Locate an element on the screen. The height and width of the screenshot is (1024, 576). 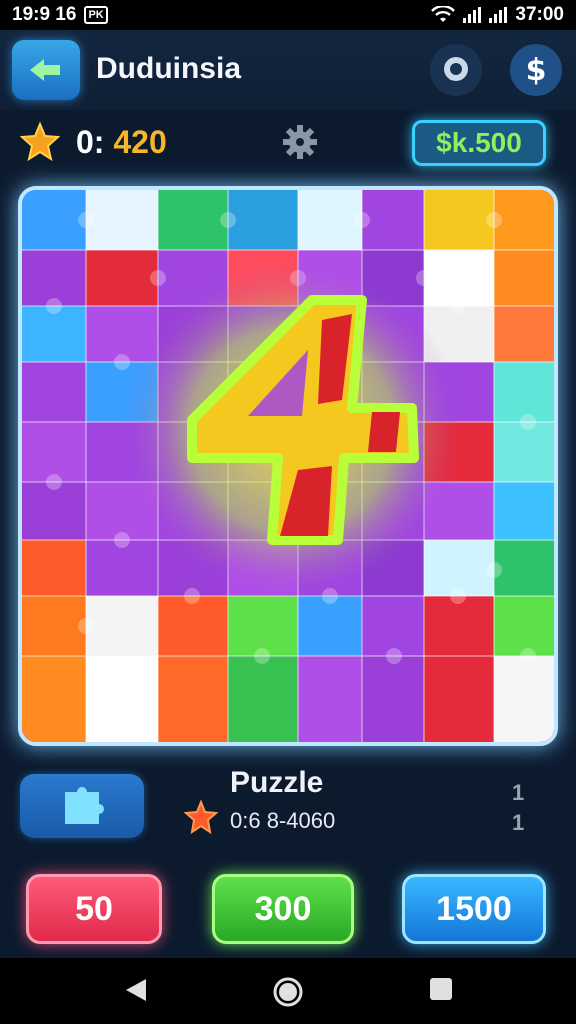
buy-50-button: 50 is located at coordinates (94, 909).